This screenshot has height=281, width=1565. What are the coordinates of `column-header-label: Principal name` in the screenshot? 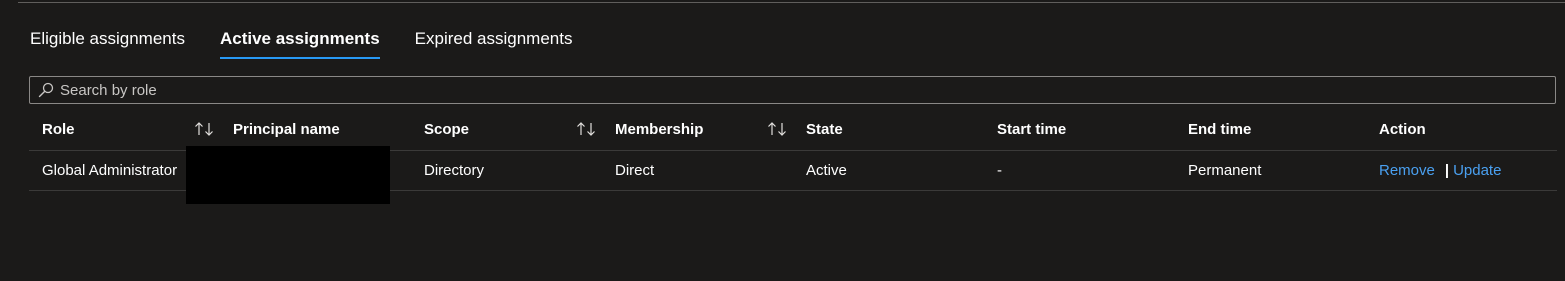 It's located at (286, 129).